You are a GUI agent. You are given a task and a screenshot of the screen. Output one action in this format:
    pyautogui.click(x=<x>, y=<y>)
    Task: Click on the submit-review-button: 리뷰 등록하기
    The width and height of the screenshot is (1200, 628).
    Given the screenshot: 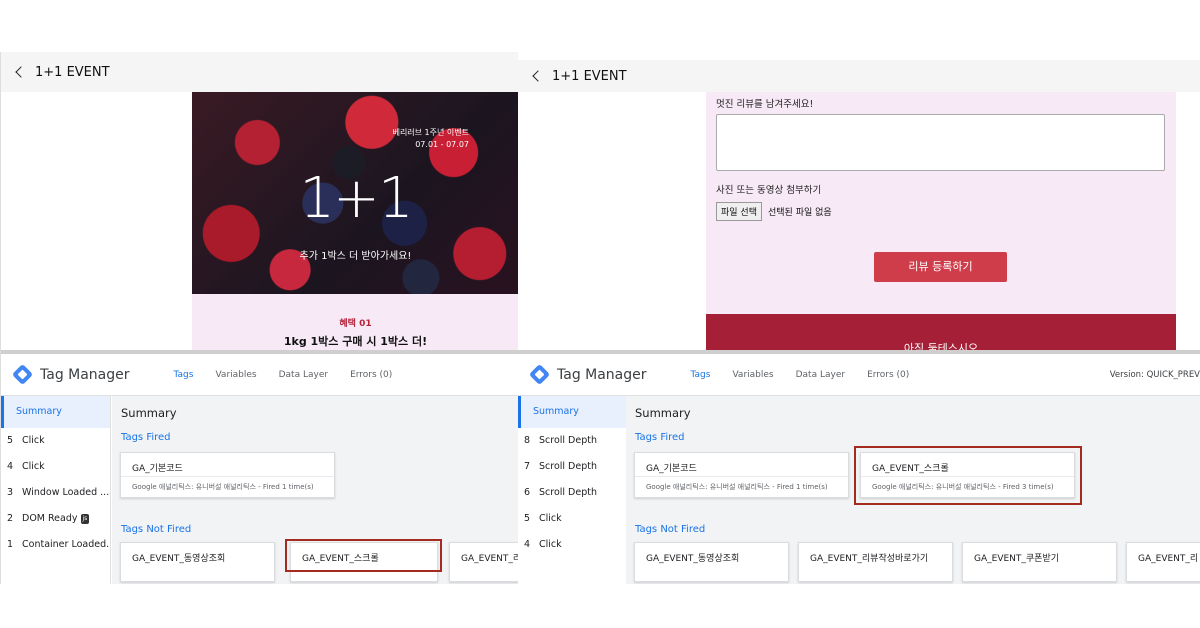 What is the action you would take?
    pyautogui.click(x=940, y=267)
    